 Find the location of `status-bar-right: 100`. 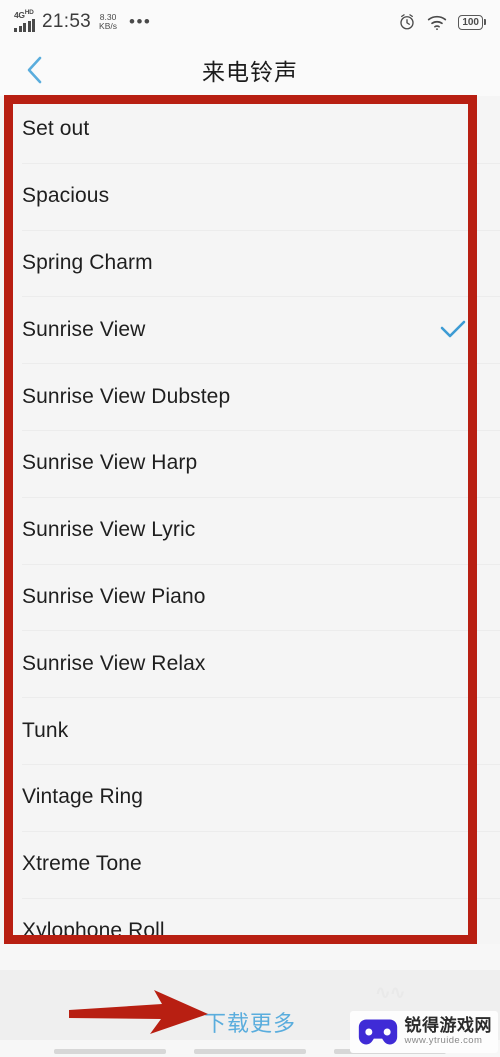

status-bar-right: 100 is located at coordinates (442, 22).